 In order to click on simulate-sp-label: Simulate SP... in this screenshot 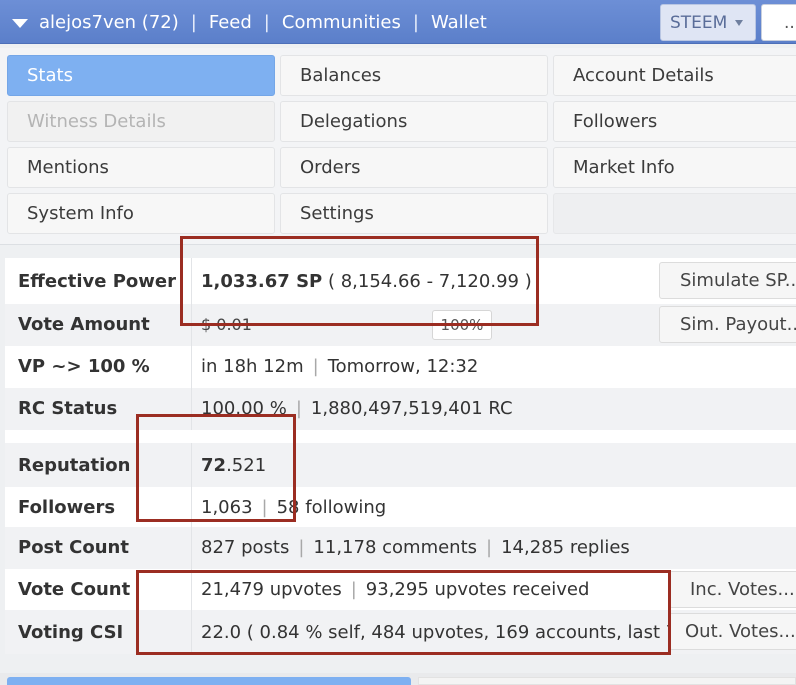, I will do `click(738, 280)`.